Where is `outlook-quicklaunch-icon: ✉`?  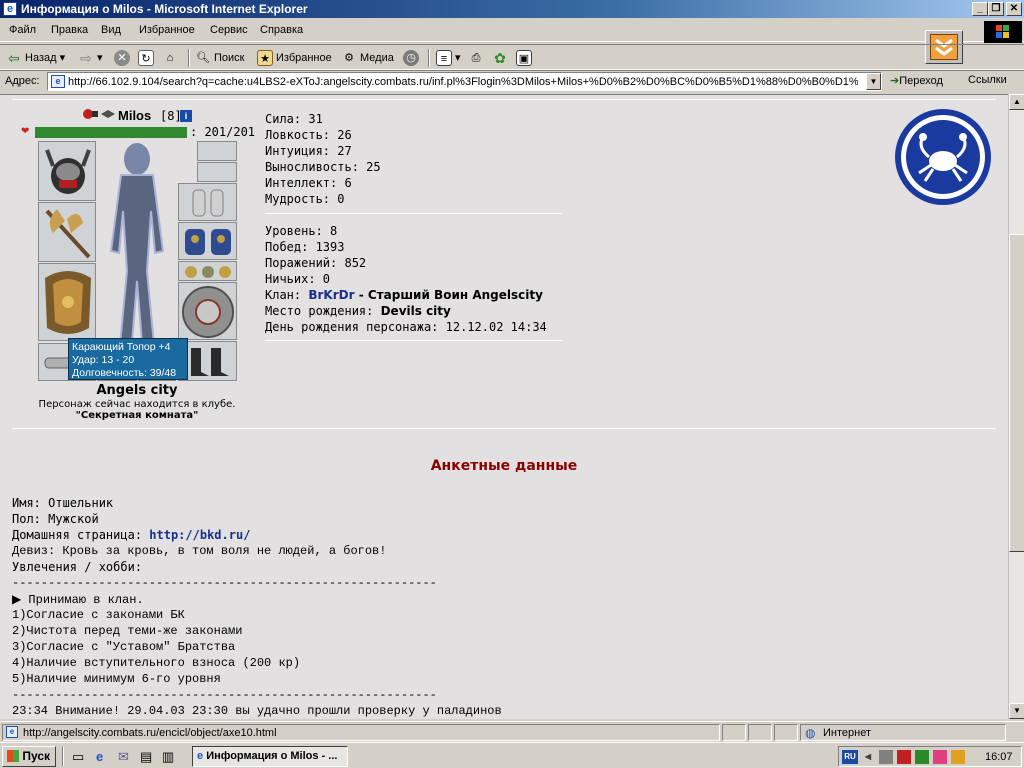
outlook-quicklaunch-icon: ✉ is located at coordinates (123, 757).